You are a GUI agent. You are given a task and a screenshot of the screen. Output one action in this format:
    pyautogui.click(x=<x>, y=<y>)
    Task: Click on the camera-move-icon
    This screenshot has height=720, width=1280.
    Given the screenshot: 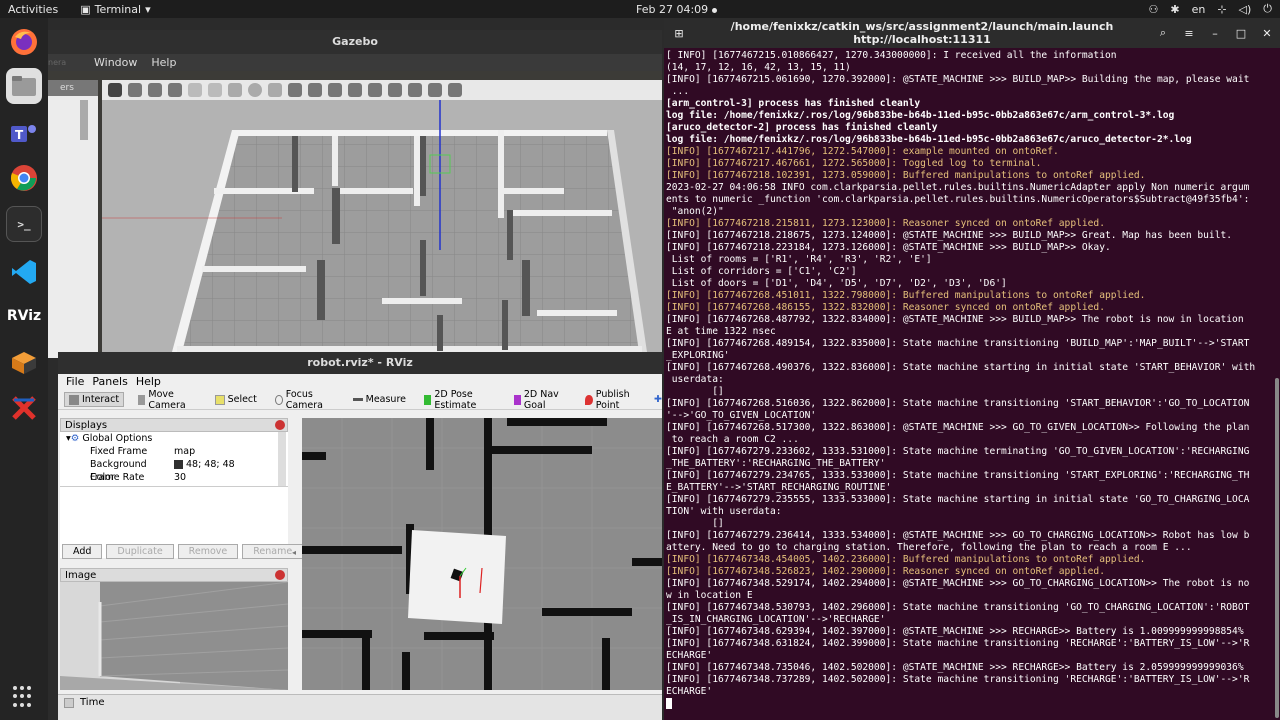 What is the action you would take?
    pyautogui.click(x=142, y=399)
    